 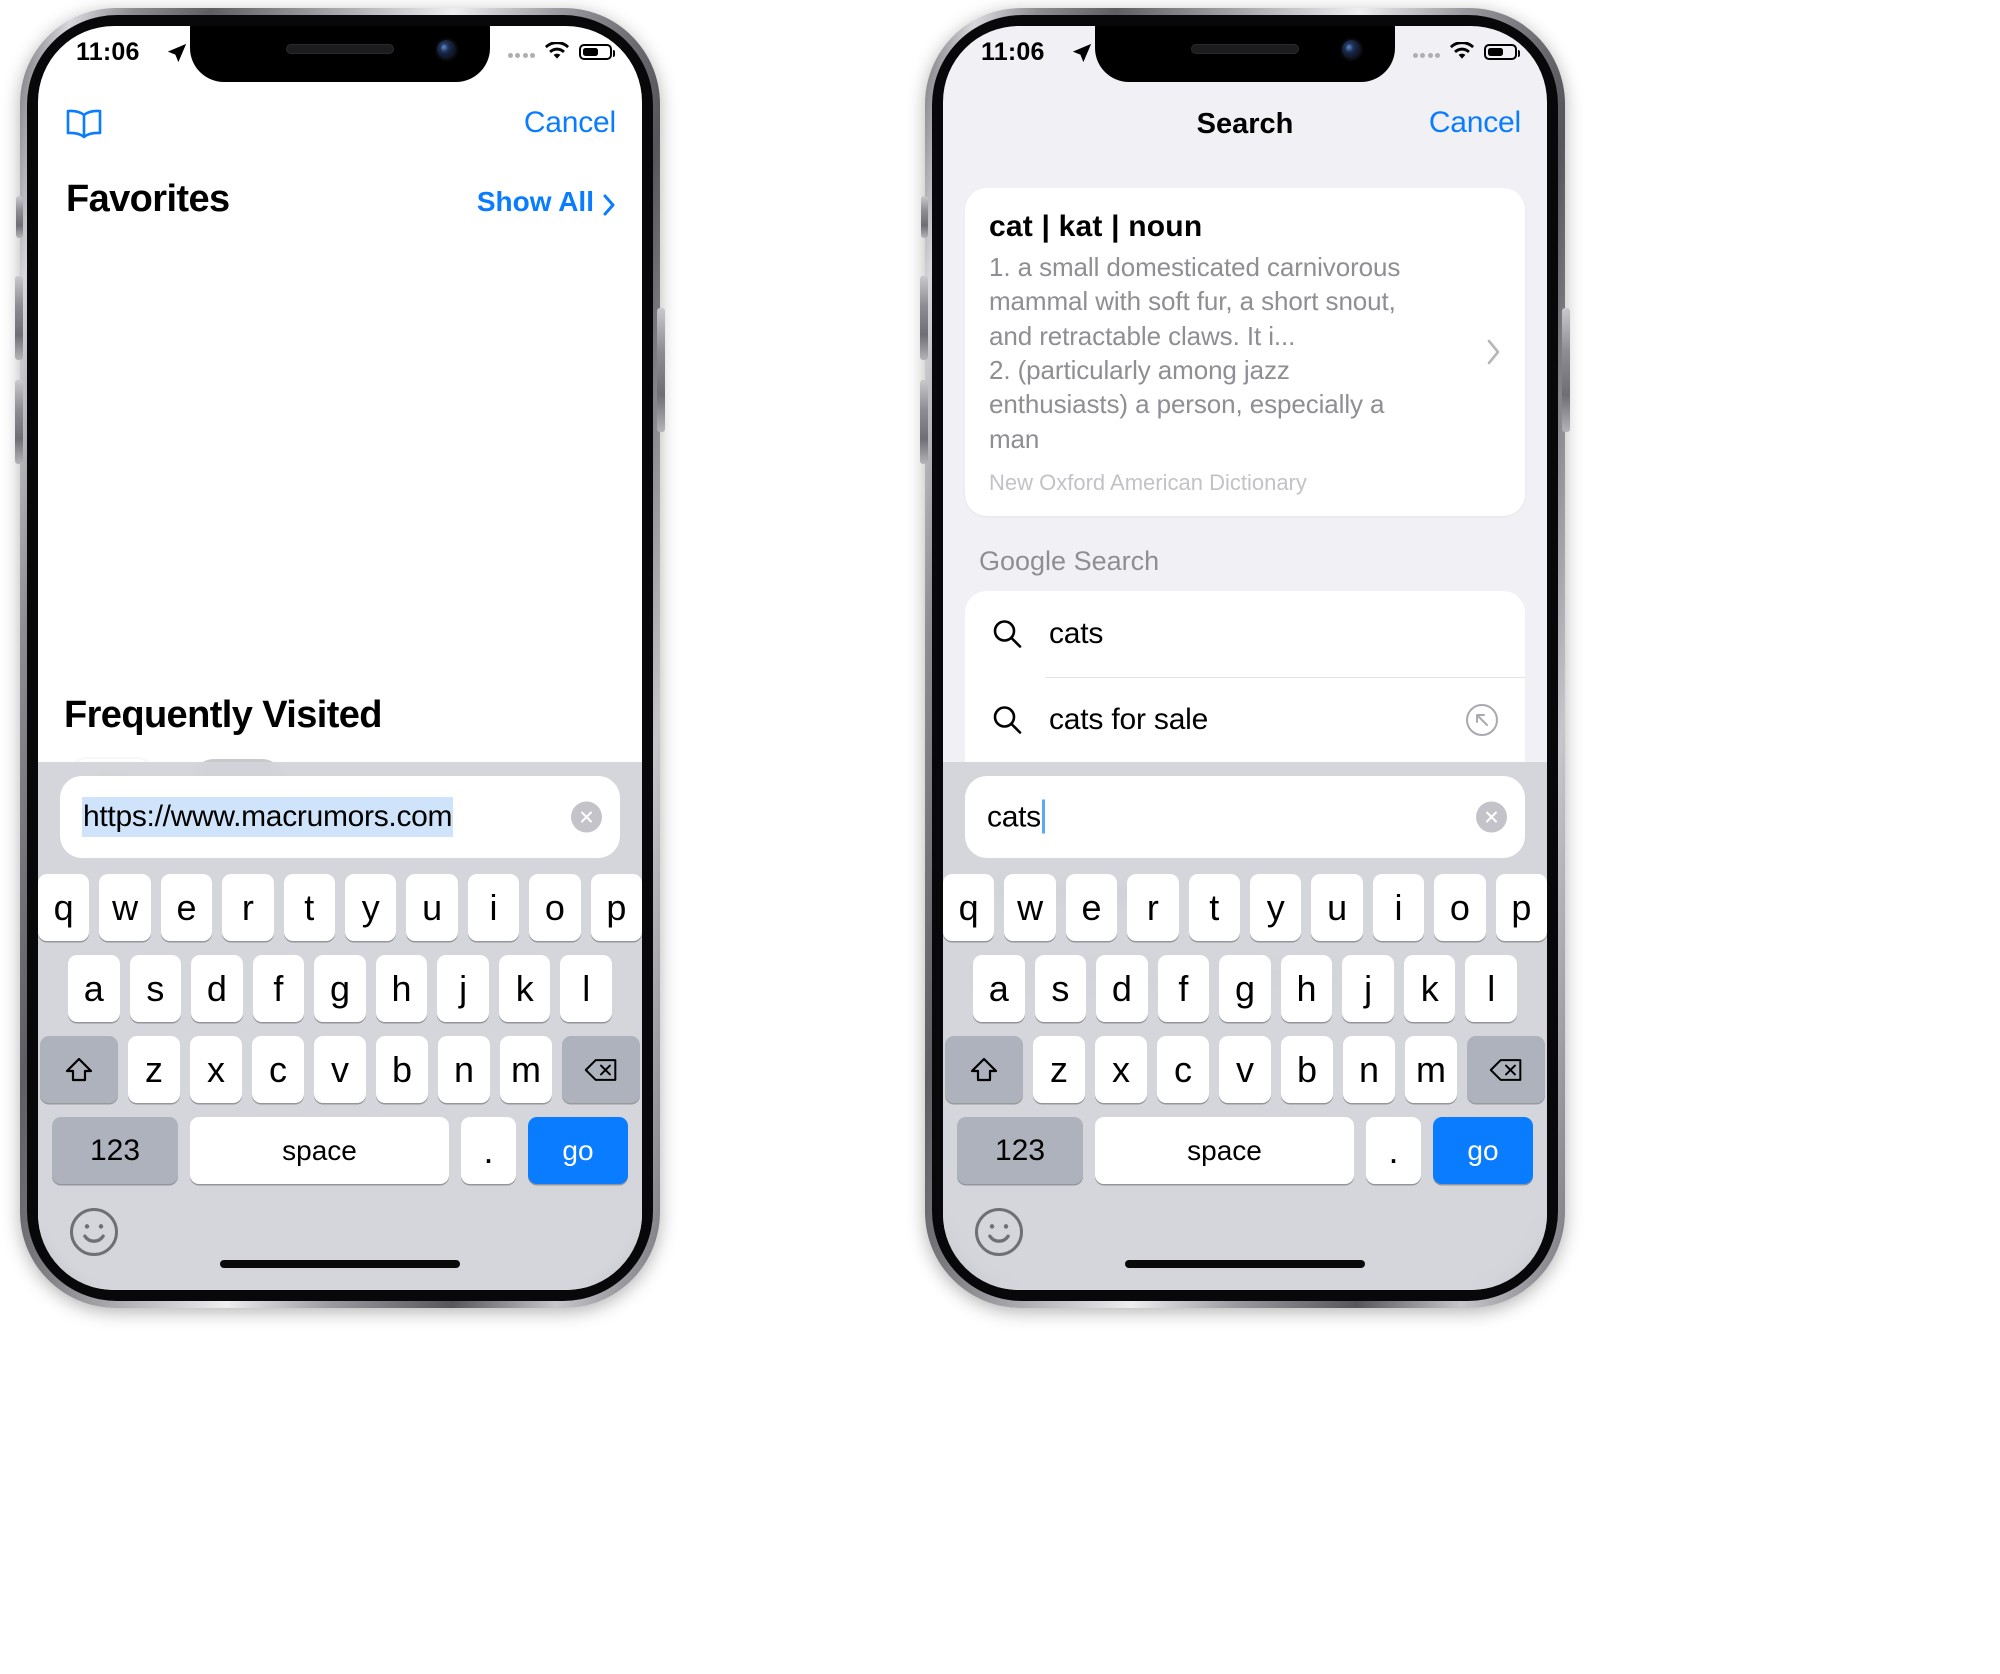 I want to click on keyboard-row-4: 123 space . go, so click(x=340, y=1150).